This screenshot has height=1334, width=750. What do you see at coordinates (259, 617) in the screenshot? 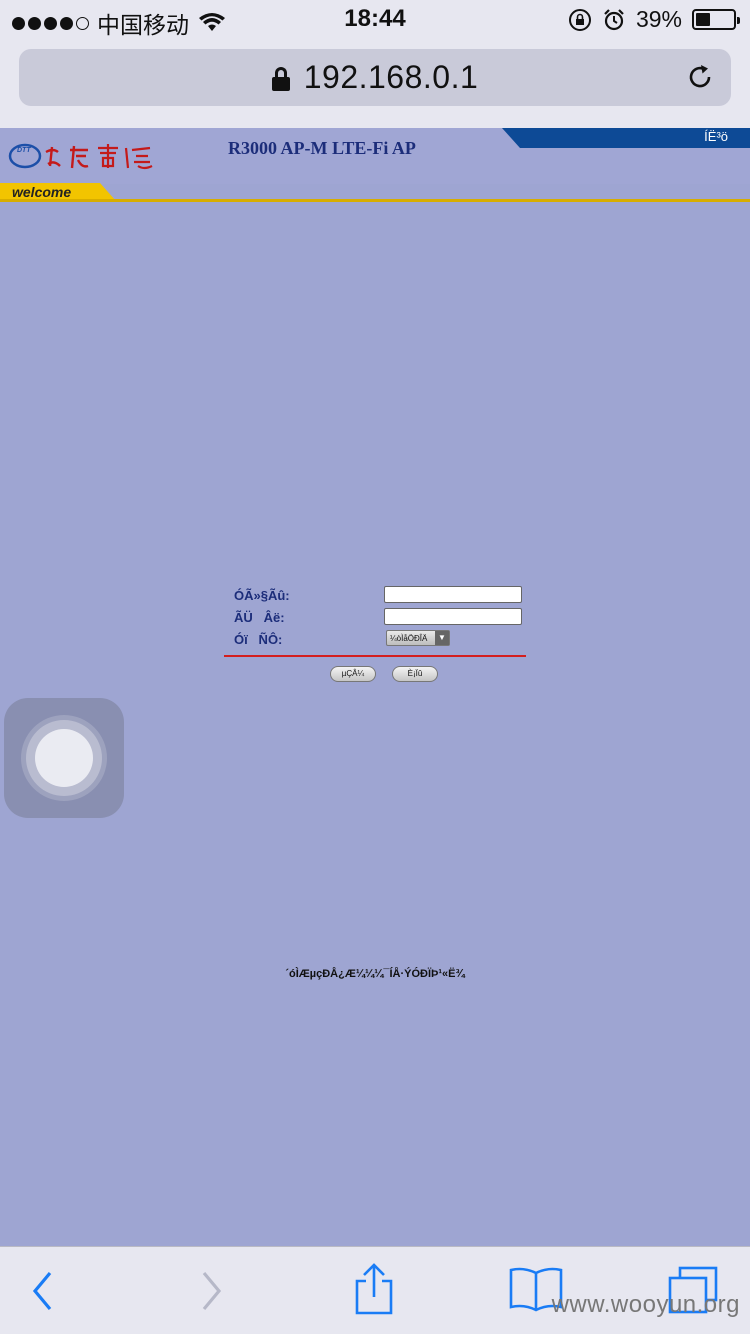
I see `password-label: ÃÜ Âë:` at bounding box center [259, 617].